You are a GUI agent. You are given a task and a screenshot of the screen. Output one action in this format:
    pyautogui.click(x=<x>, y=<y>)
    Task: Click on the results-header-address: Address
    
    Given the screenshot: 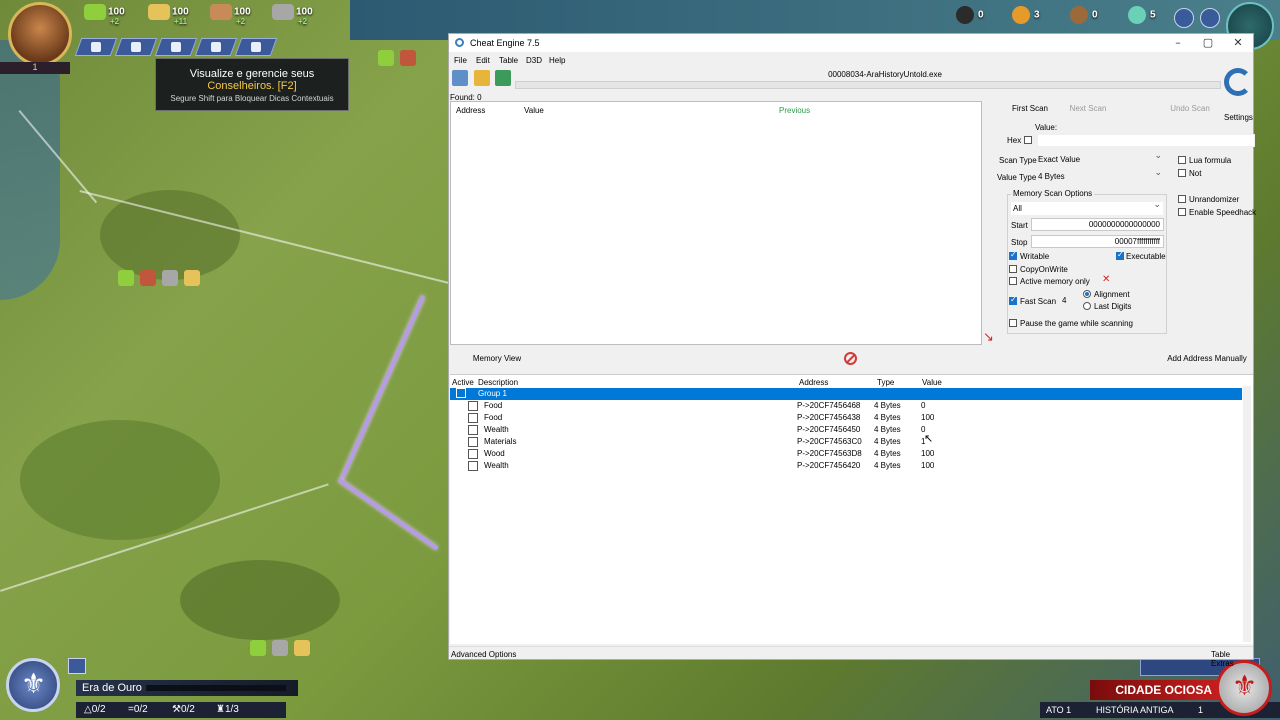 What is the action you would take?
    pyautogui.click(x=470, y=110)
    